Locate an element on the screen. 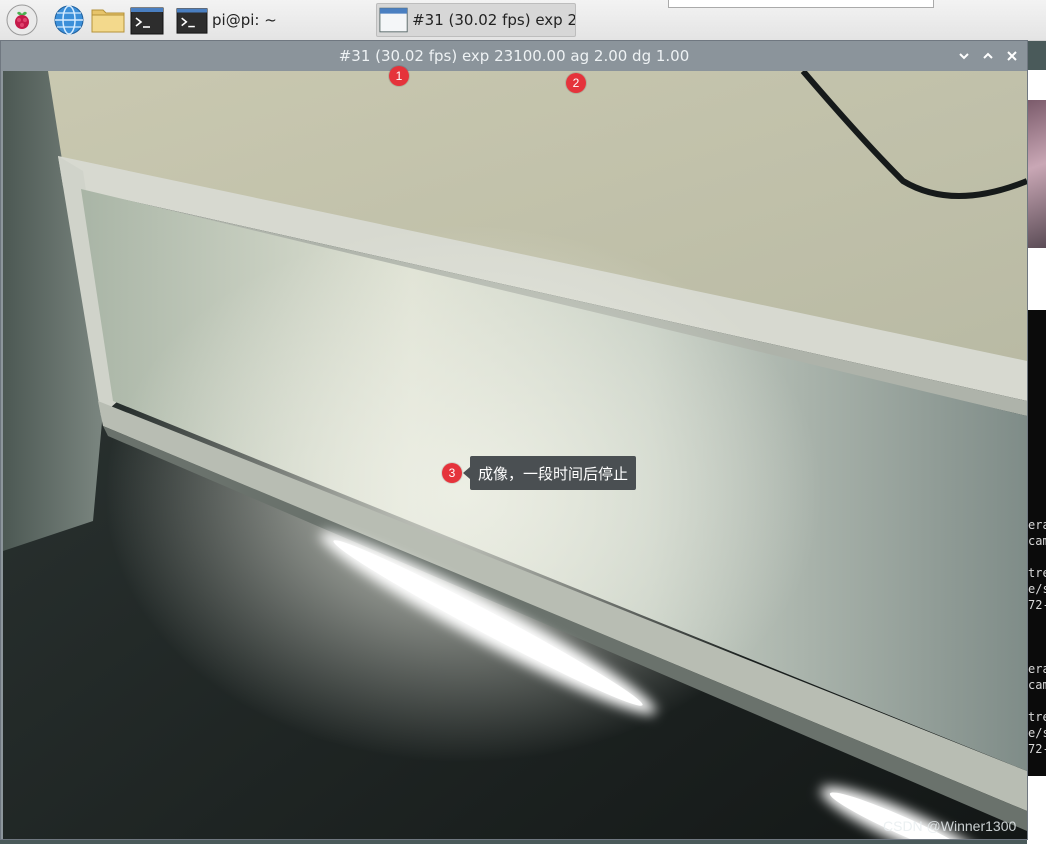  globe-icon is located at coordinates (69, 20).